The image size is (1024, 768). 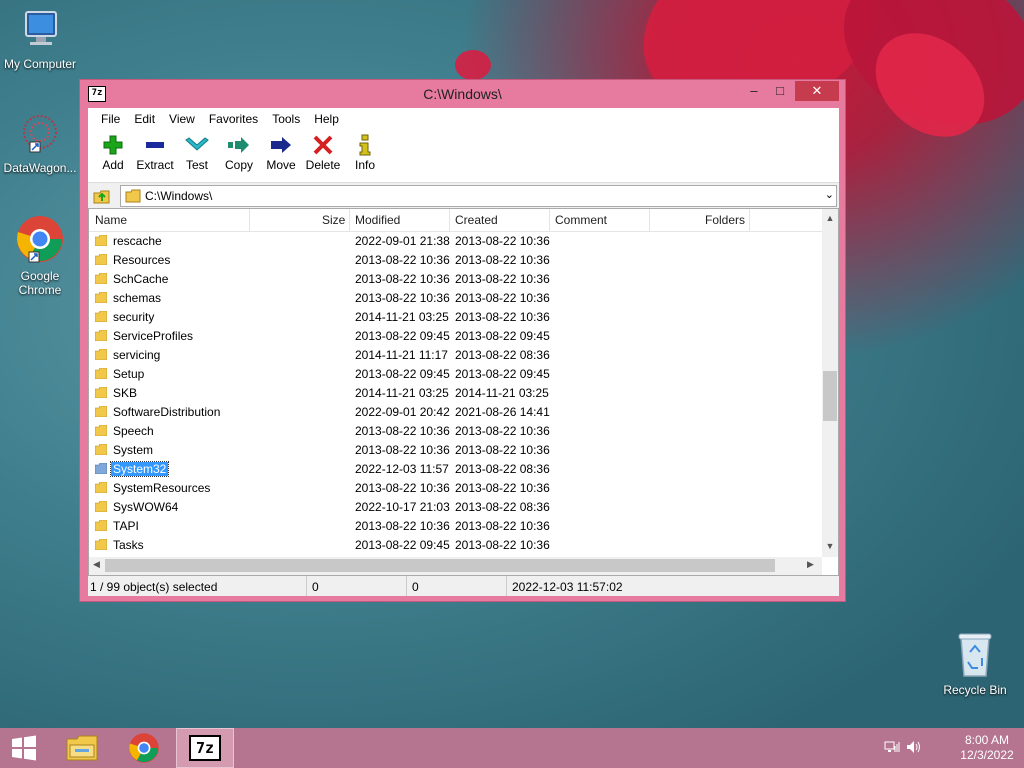 What do you see at coordinates (40, 39) in the screenshot?
I see `desktop-icon-my-computer: My Computer` at bounding box center [40, 39].